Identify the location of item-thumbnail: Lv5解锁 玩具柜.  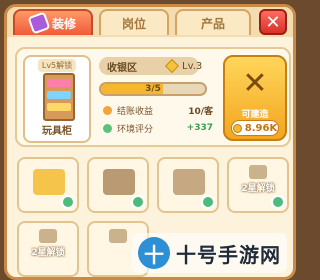
(57, 99).